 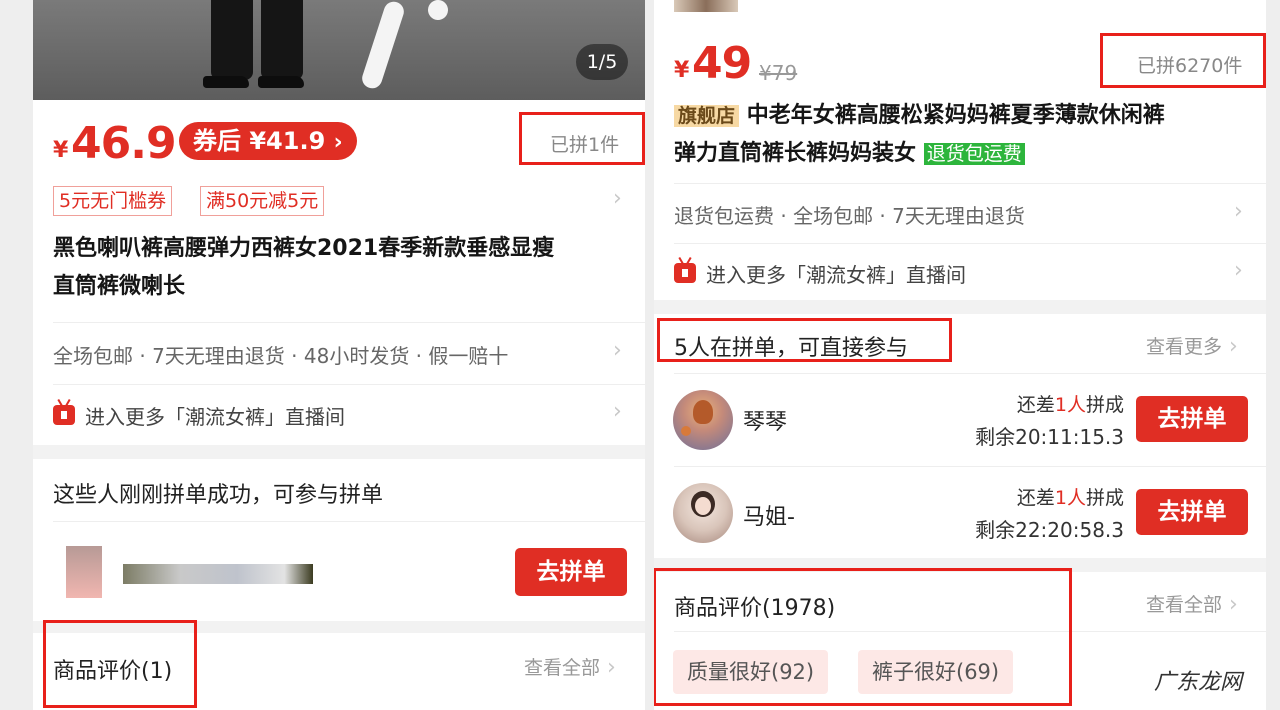 What do you see at coordinates (960, 420) in the screenshot?
I see `group-entry: 琴琴 还差1人拼成 剩余20:11:15.3 去拼单` at bounding box center [960, 420].